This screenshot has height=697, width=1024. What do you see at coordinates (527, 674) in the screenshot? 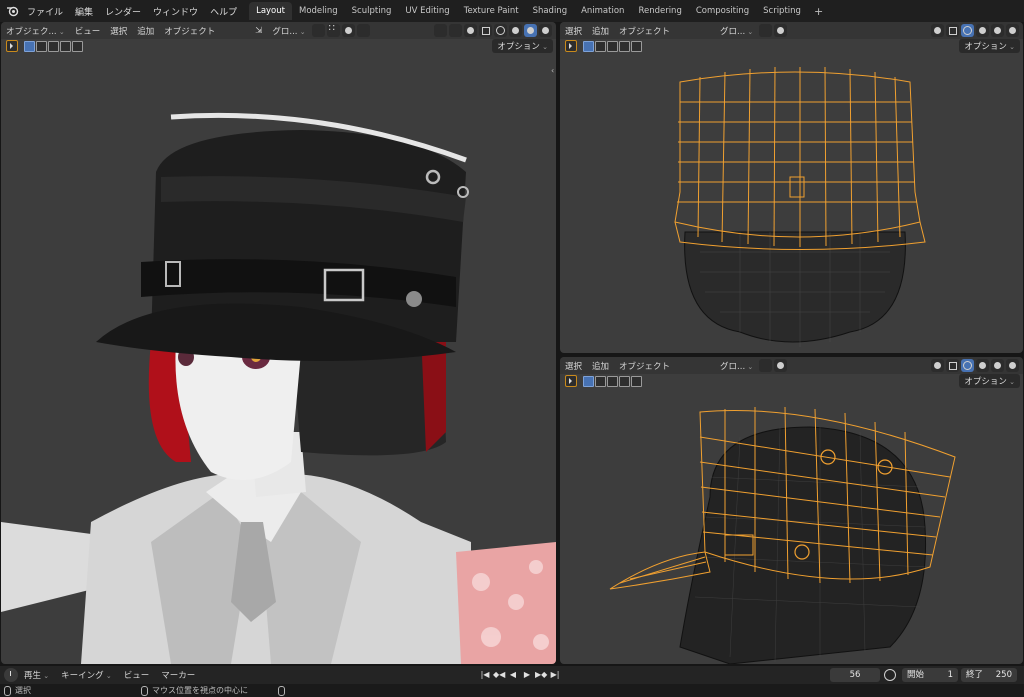
I see `play-icon: ▶` at bounding box center [527, 674].